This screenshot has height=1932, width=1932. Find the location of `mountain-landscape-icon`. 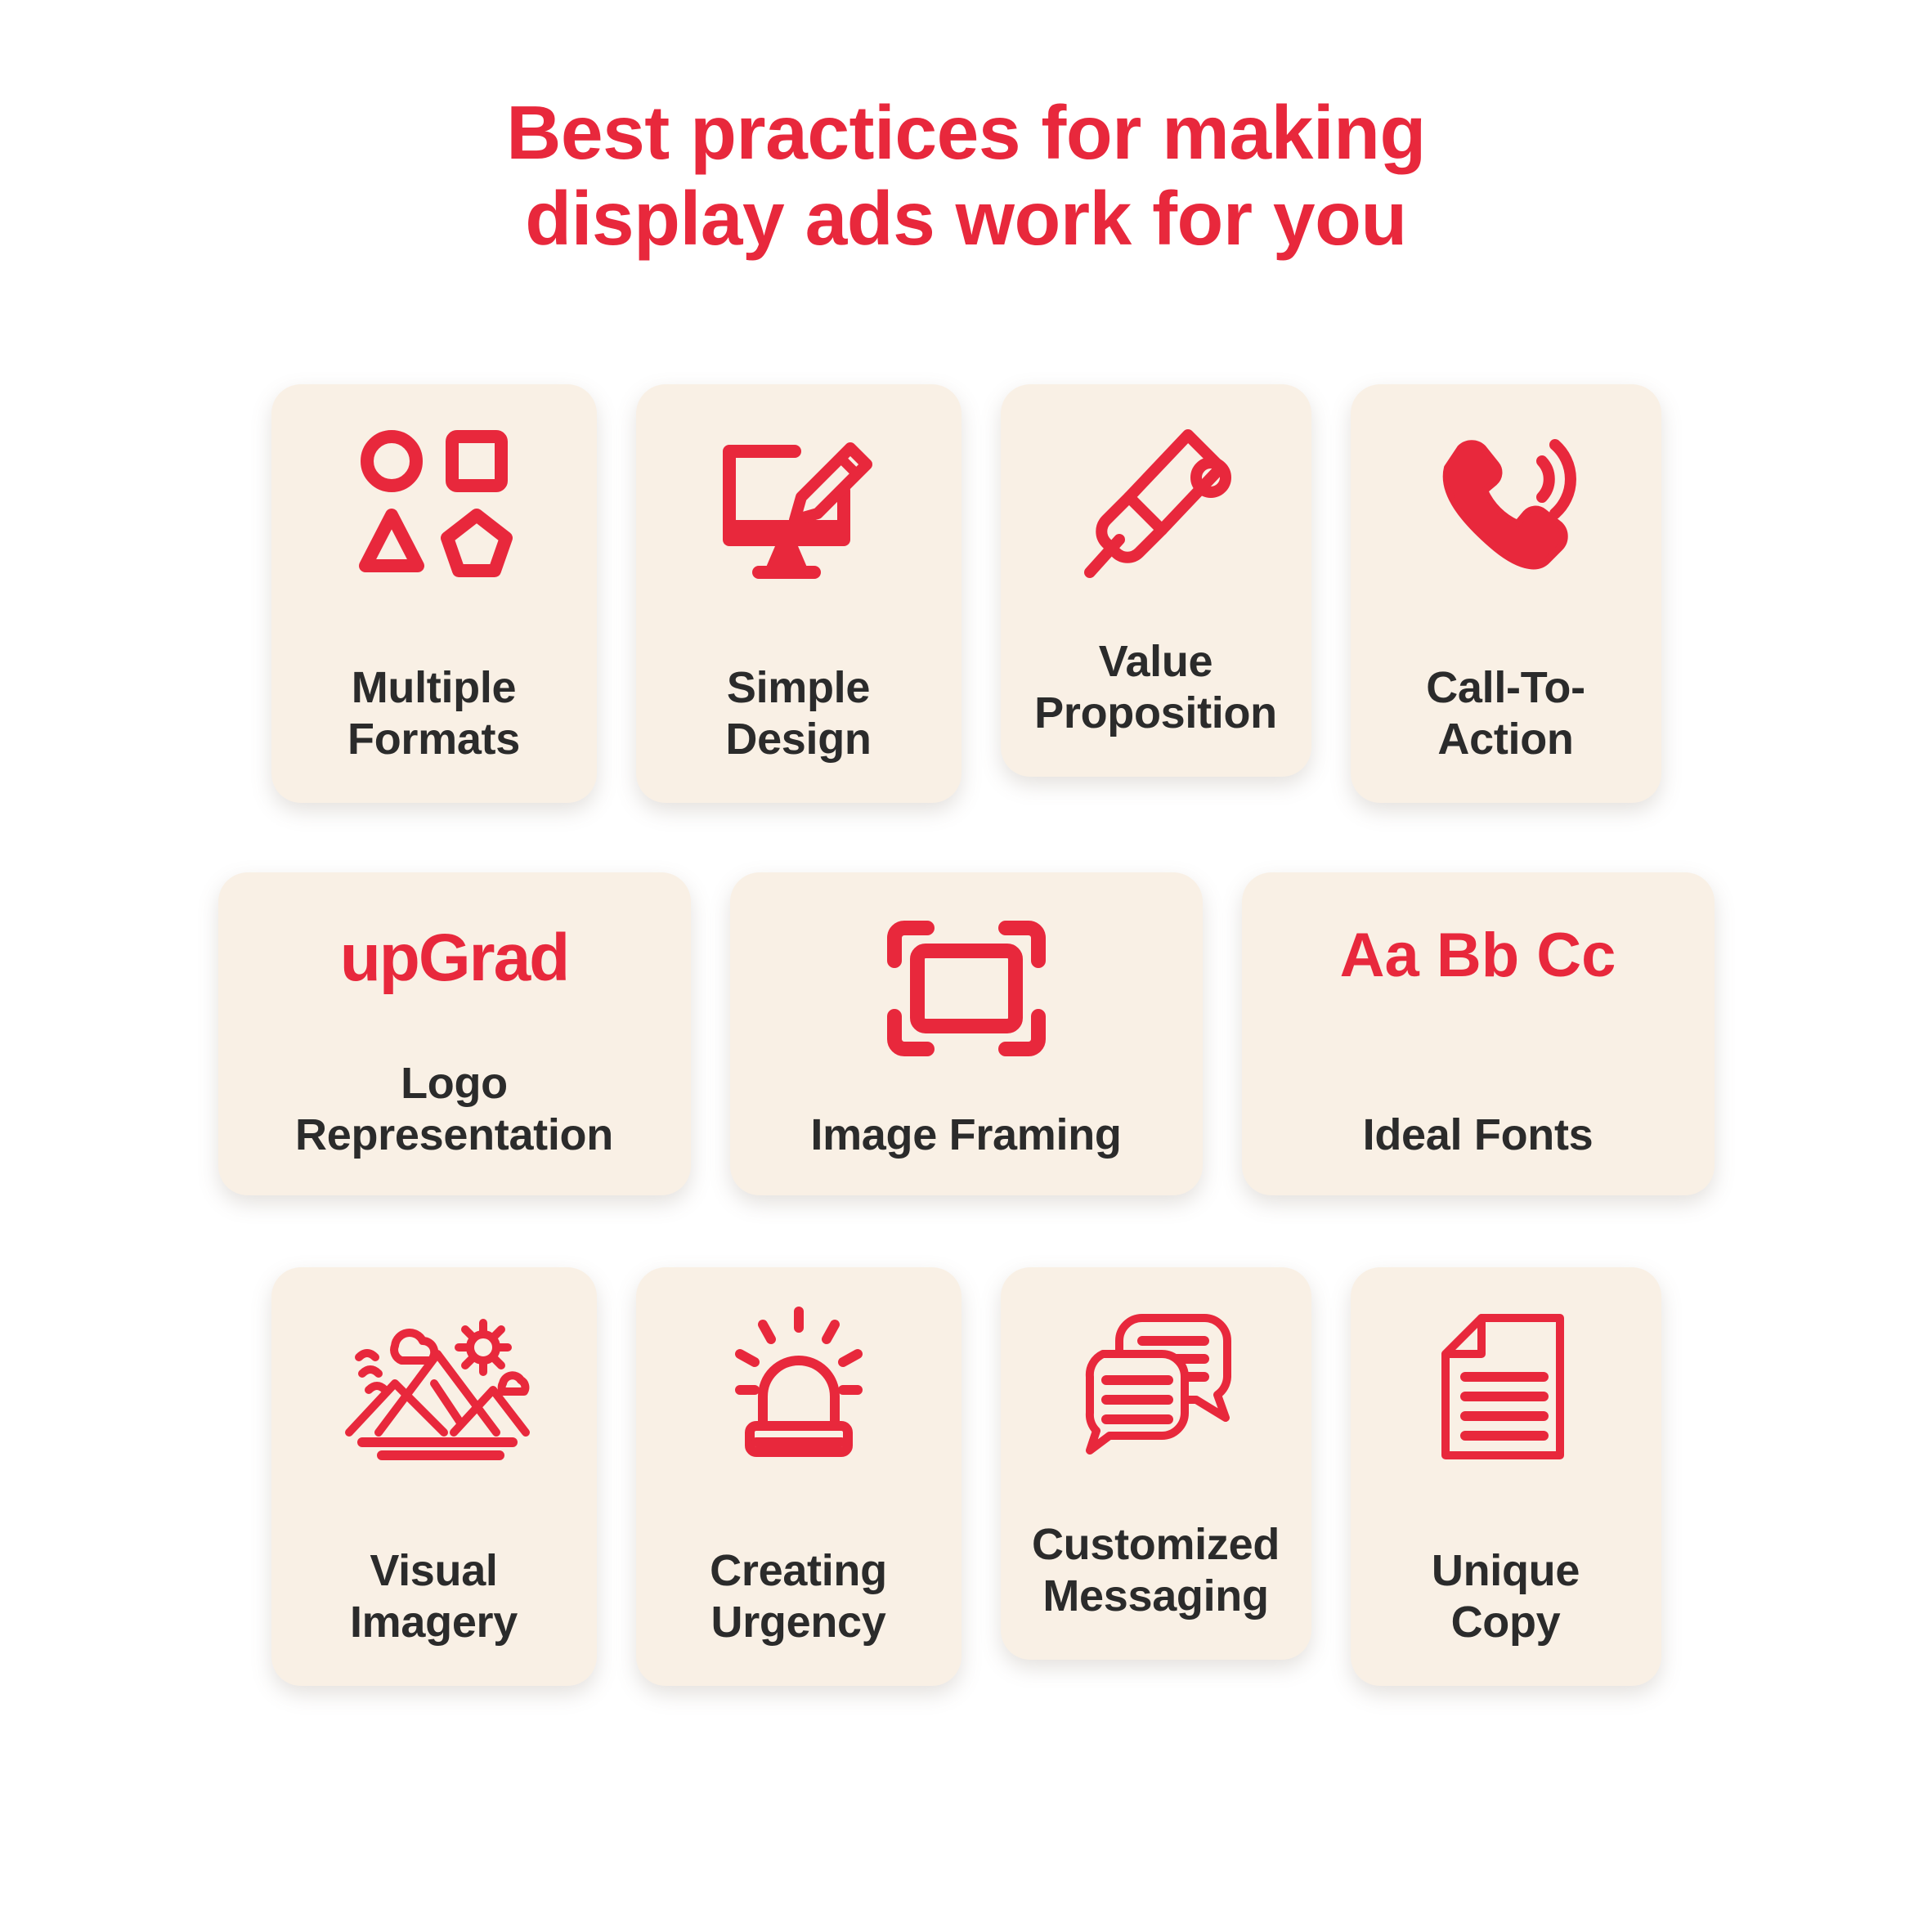

mountain-landscape-icon is located at coordinates (434, 1382).